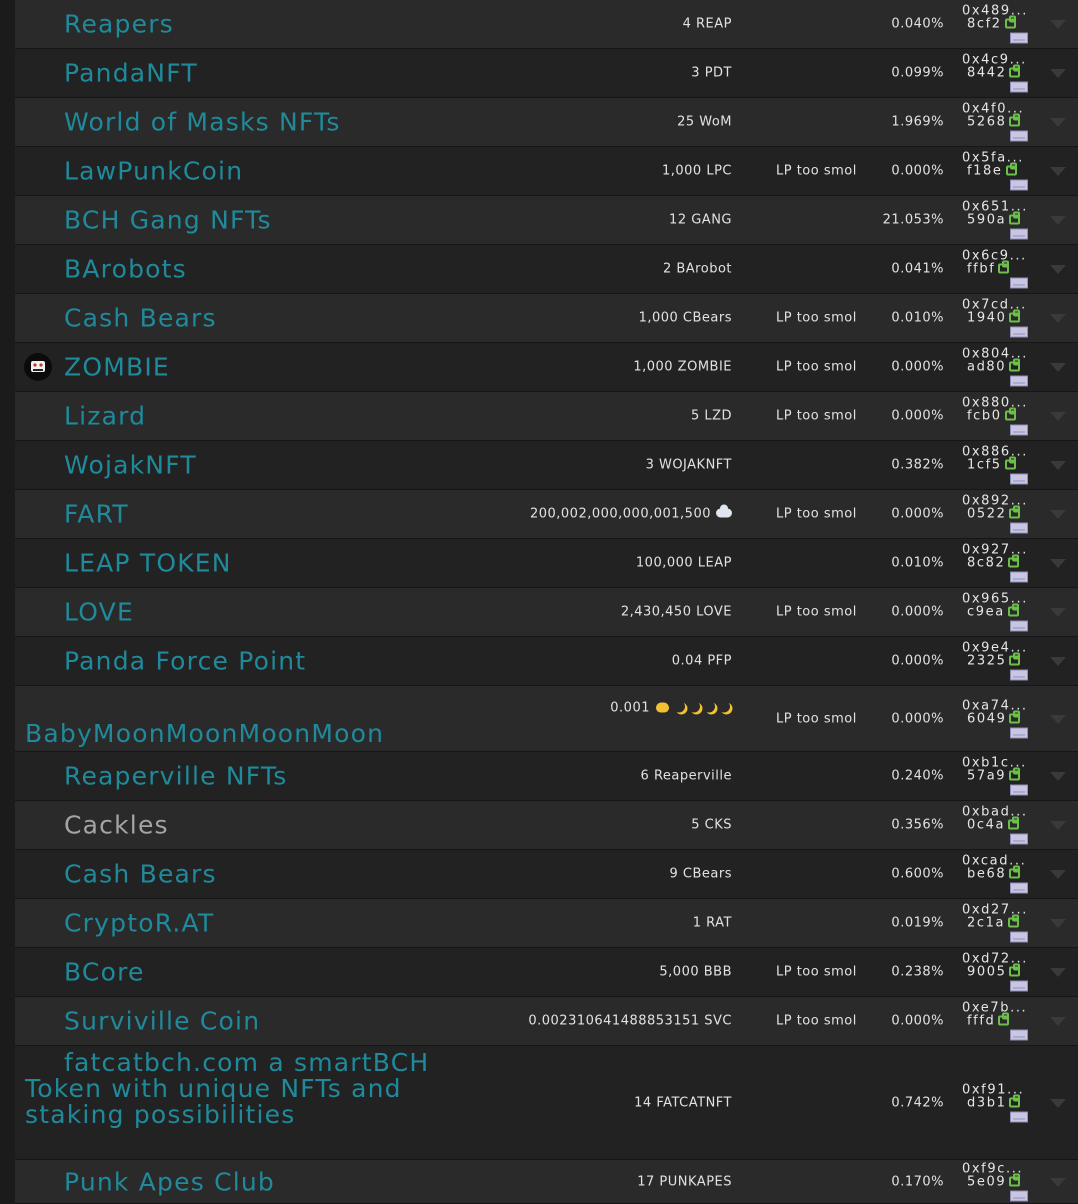  I want to click on token-name-link: WojakNFT, so click(130, 465).